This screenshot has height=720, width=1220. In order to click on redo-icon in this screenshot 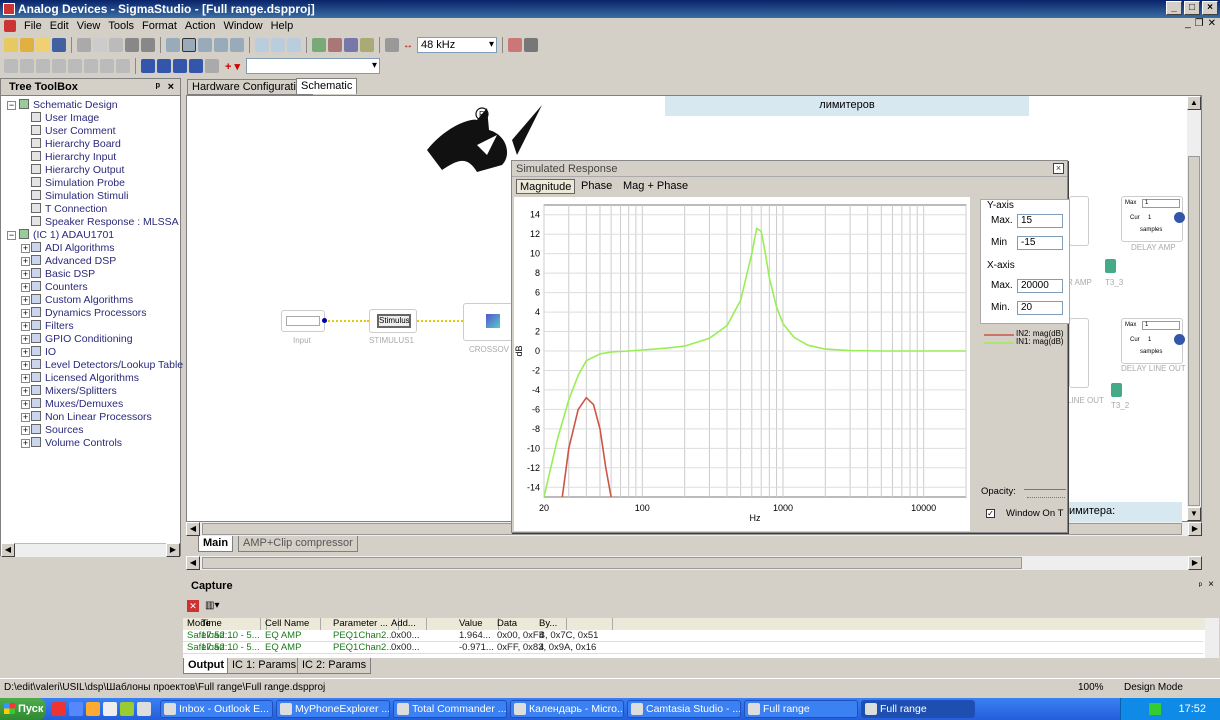, I will do `click(148, 45)`.